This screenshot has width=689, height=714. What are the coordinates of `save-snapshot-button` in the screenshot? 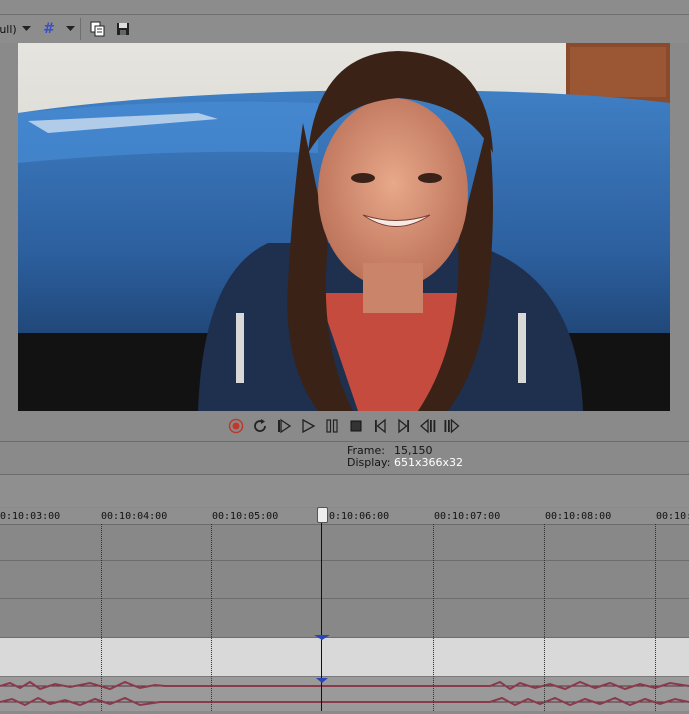 It's located at (123, 29).